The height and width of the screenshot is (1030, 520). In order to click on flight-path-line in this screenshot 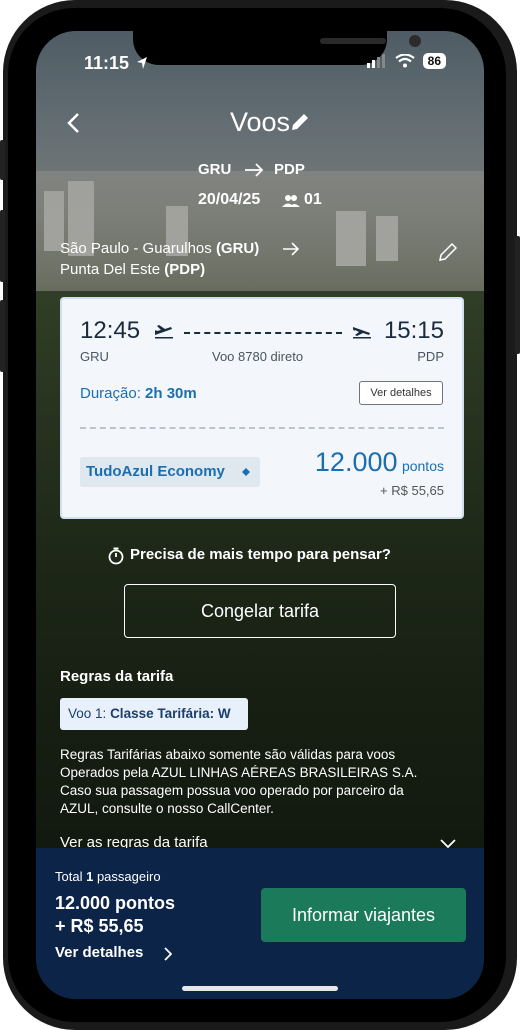, I will do `click(263, 333)`.